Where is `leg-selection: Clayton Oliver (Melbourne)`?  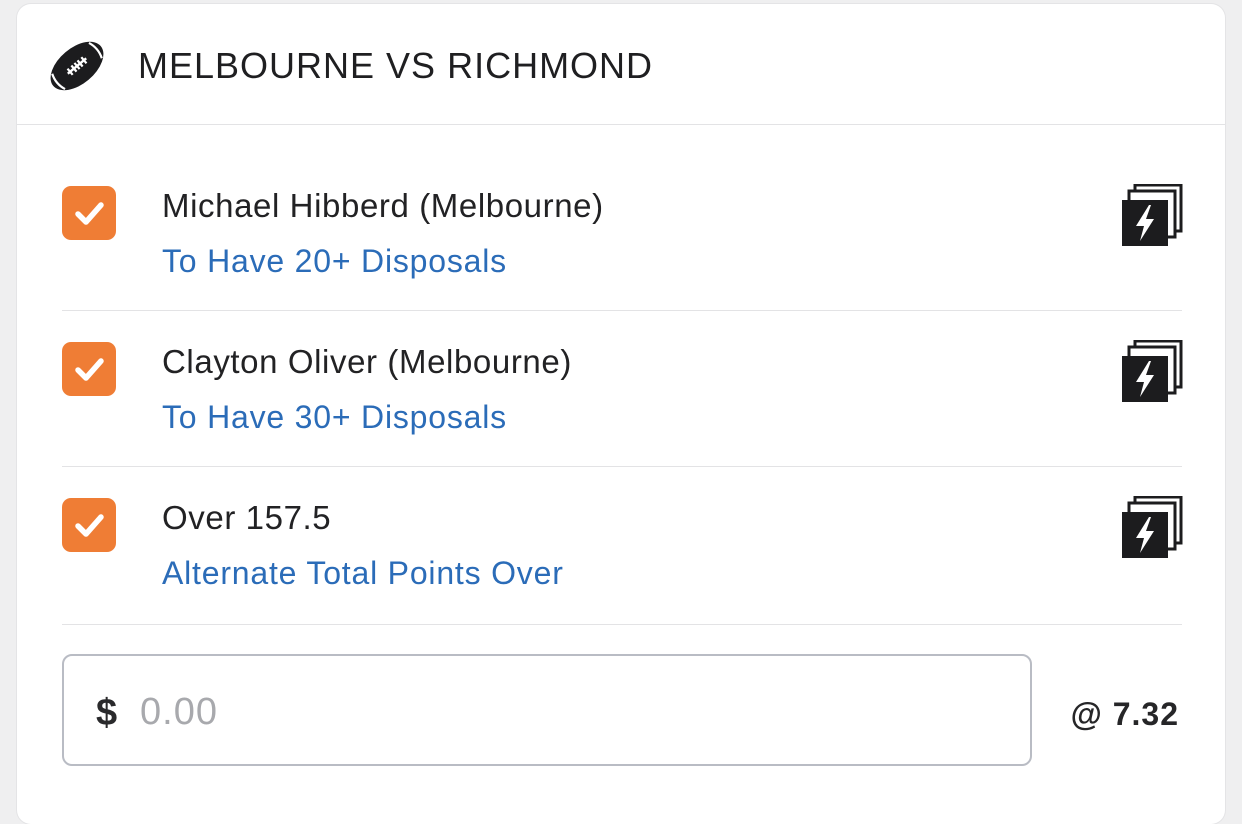 leg-selection: Clayton Oliver (Melbourne) is located at coordinates (367, 361).